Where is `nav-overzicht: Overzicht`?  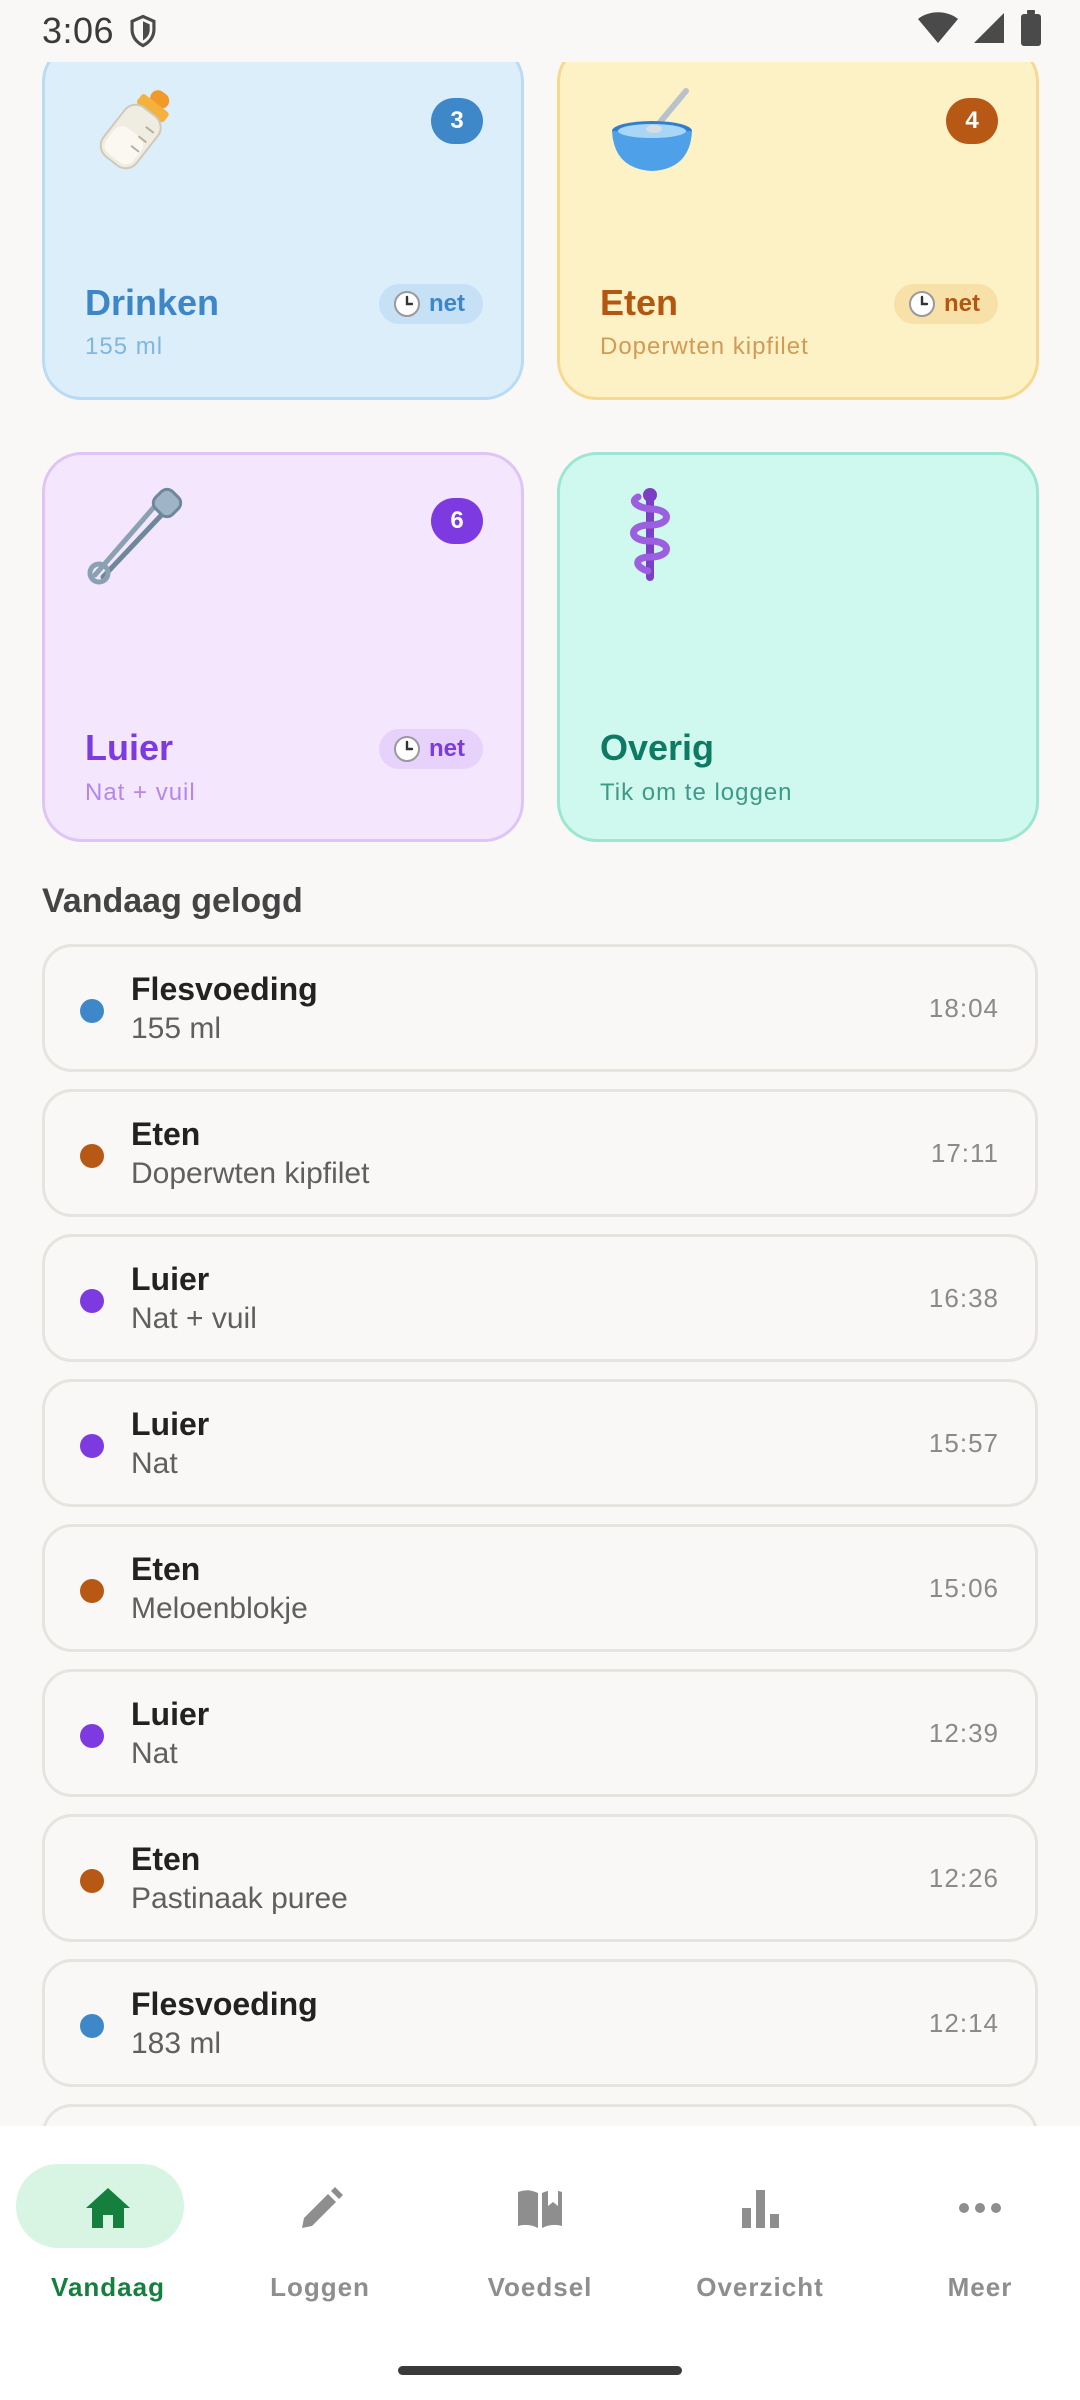
nav-overzicht: Overzicht is located at coordinates (760, 2234).